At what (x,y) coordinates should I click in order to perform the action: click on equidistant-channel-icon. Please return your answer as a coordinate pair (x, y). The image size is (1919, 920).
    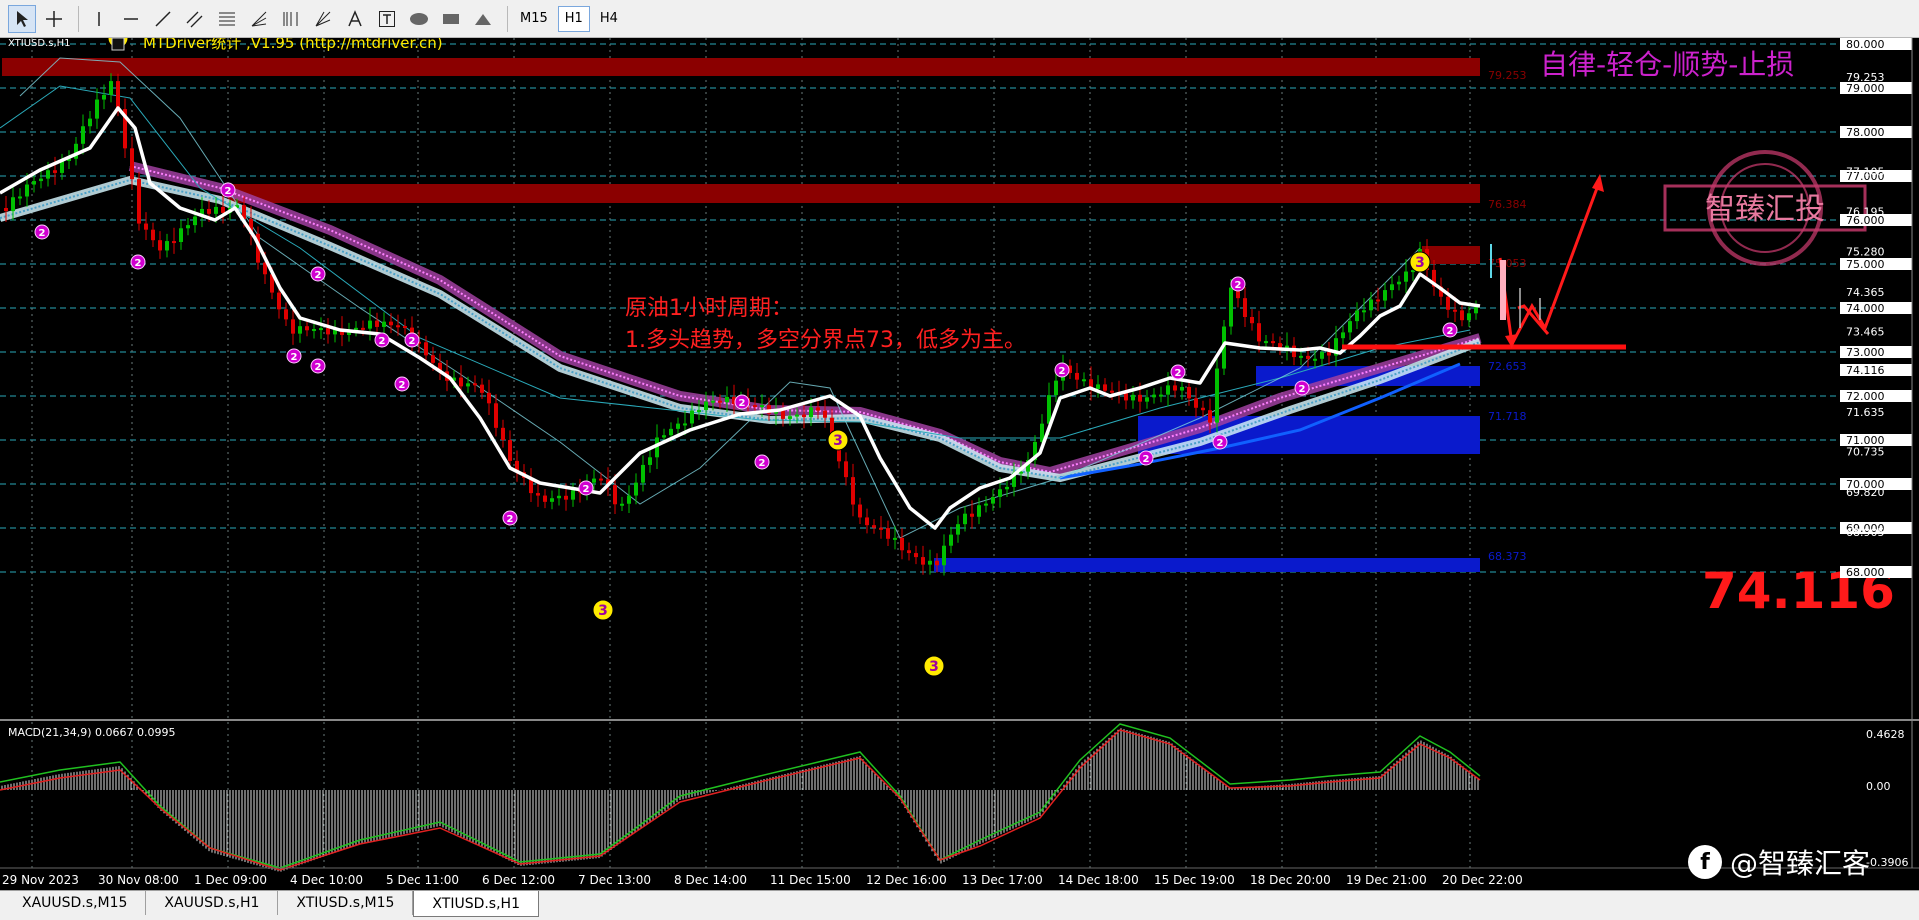
    Looking at the image, I should click on (195, 19).